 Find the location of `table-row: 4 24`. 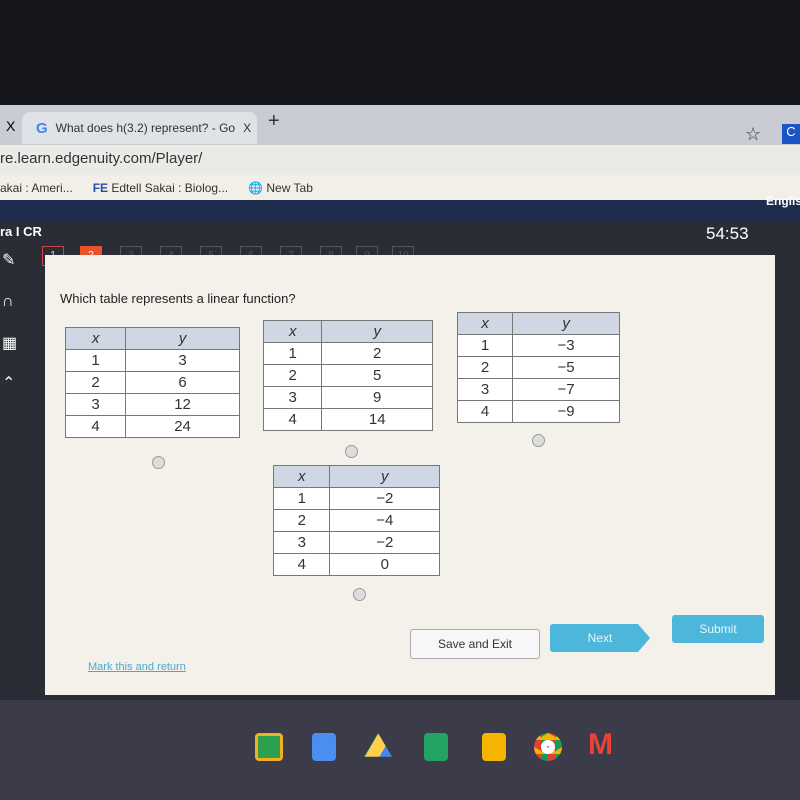

table-row: 4 24 is located at coordinates (152, 426).